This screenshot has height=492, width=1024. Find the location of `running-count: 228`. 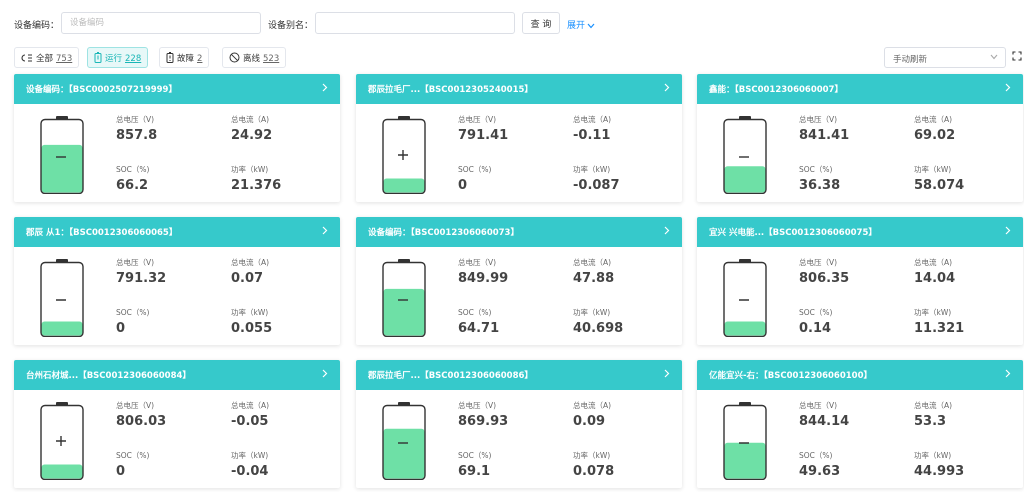

running-count: 228 is located at coordinates (133, 59).